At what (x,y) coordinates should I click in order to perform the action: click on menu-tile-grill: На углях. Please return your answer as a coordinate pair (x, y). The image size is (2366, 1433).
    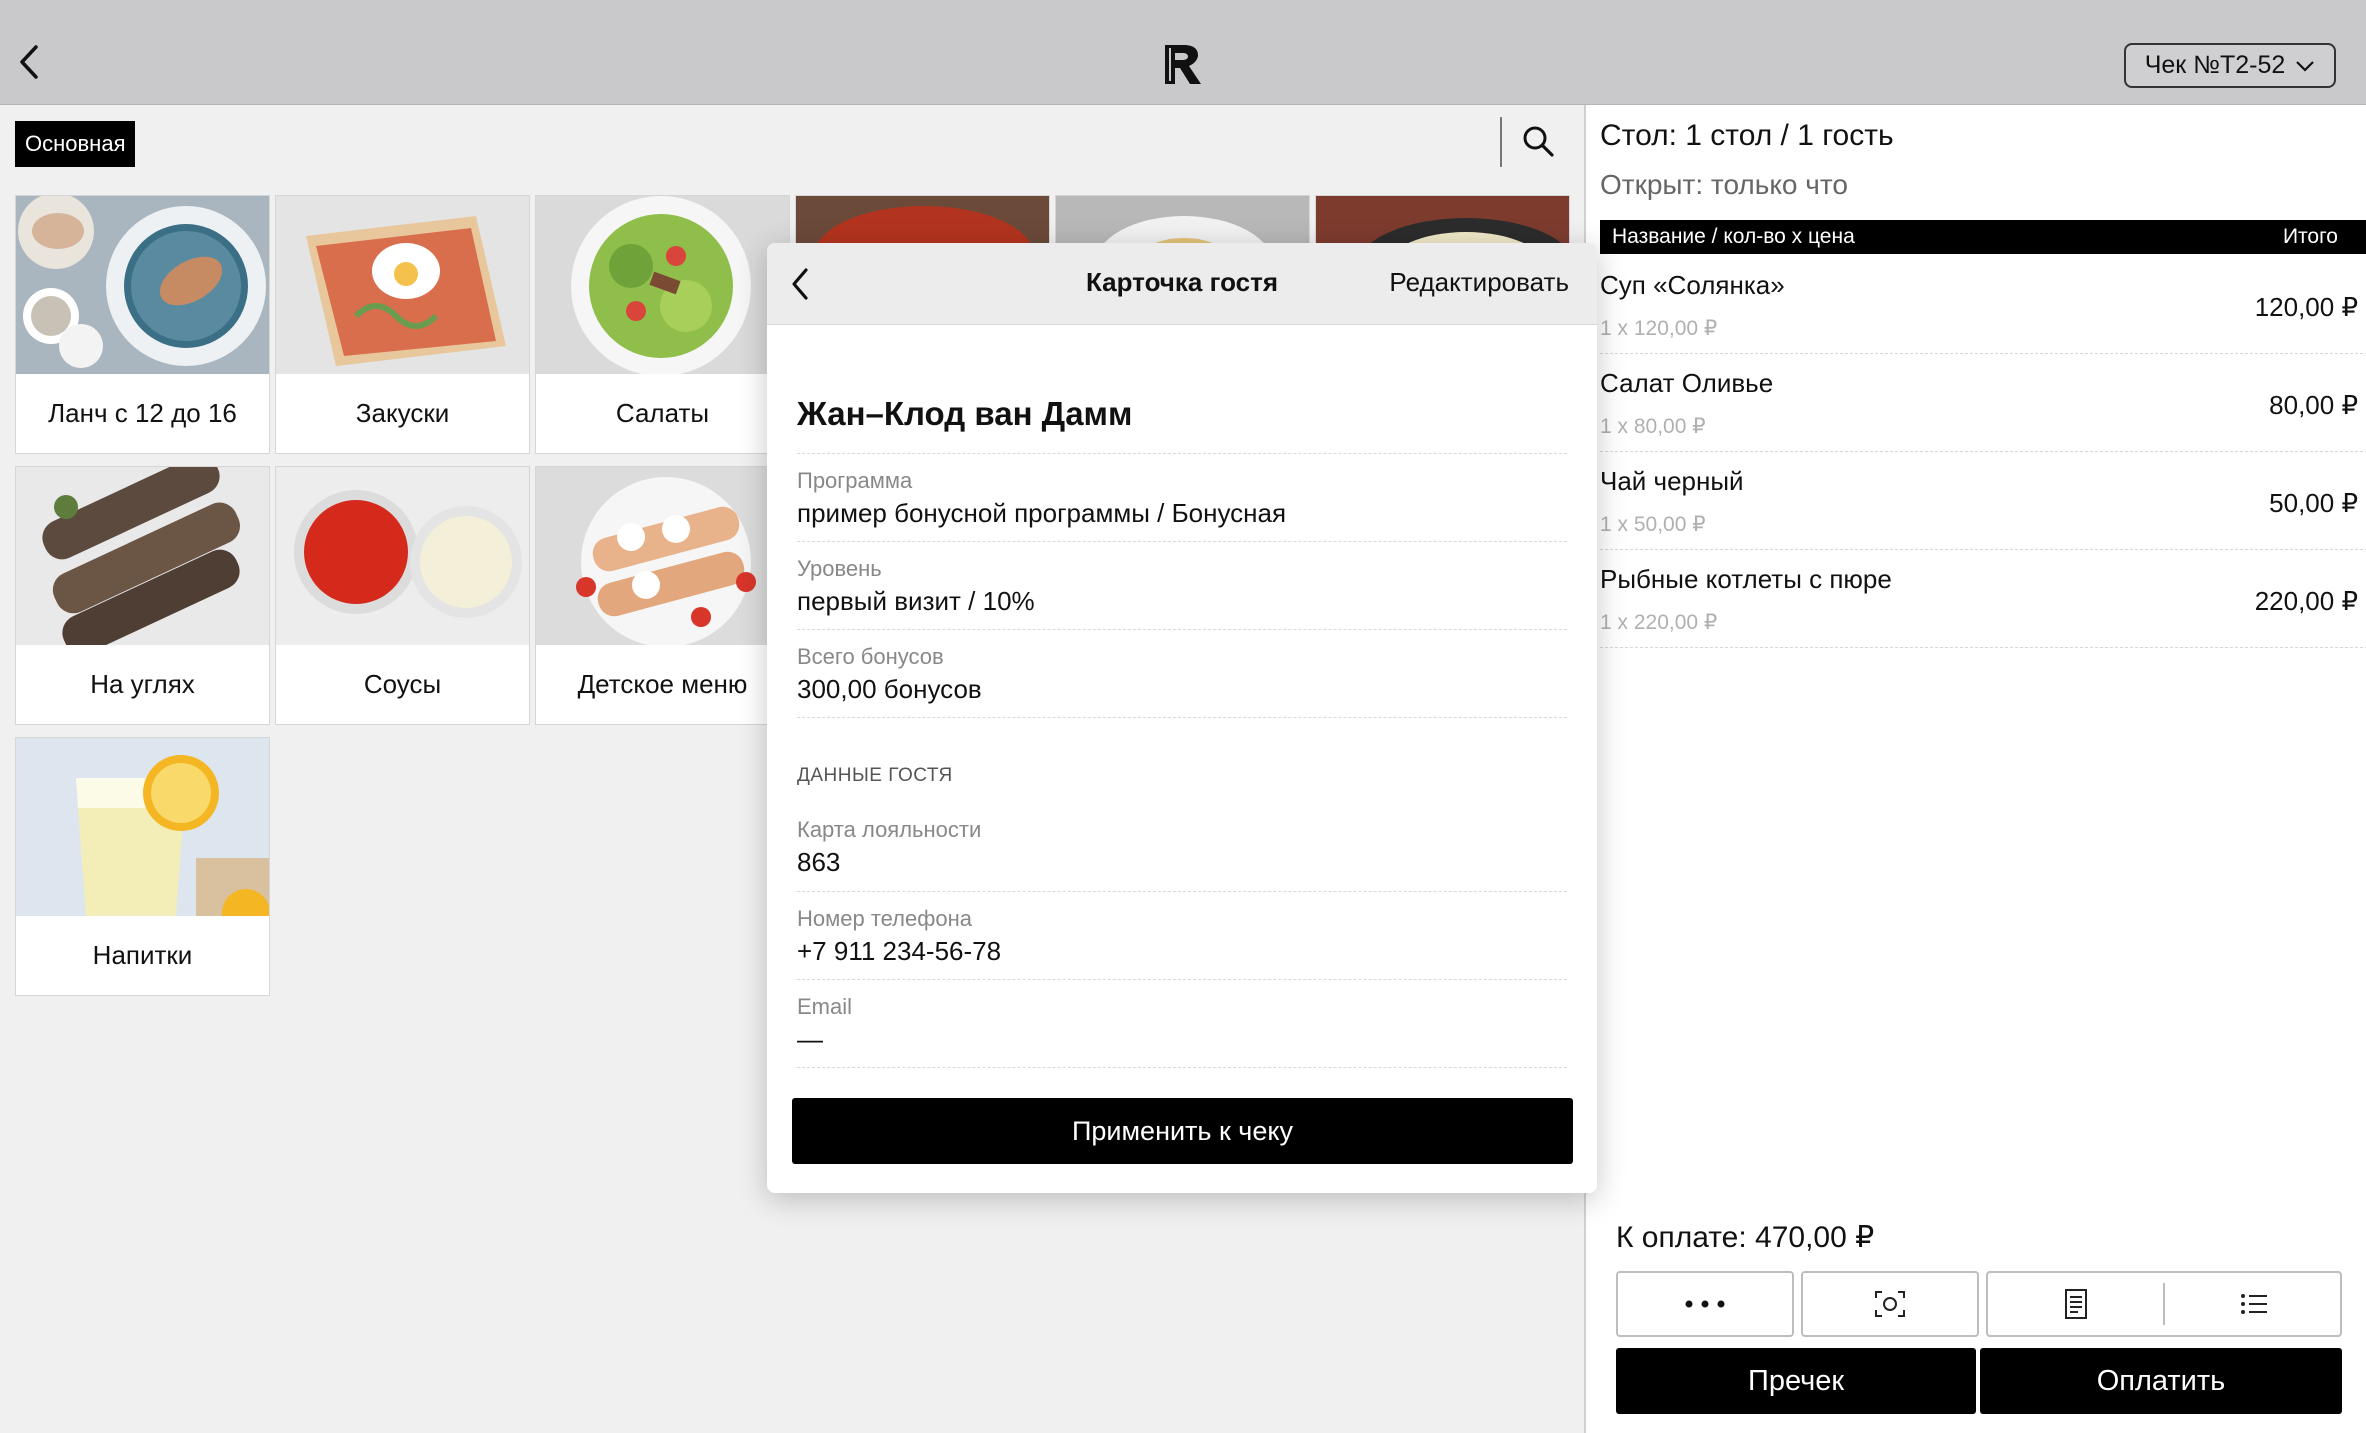
    Looking at the image, I should click on (142, 595).